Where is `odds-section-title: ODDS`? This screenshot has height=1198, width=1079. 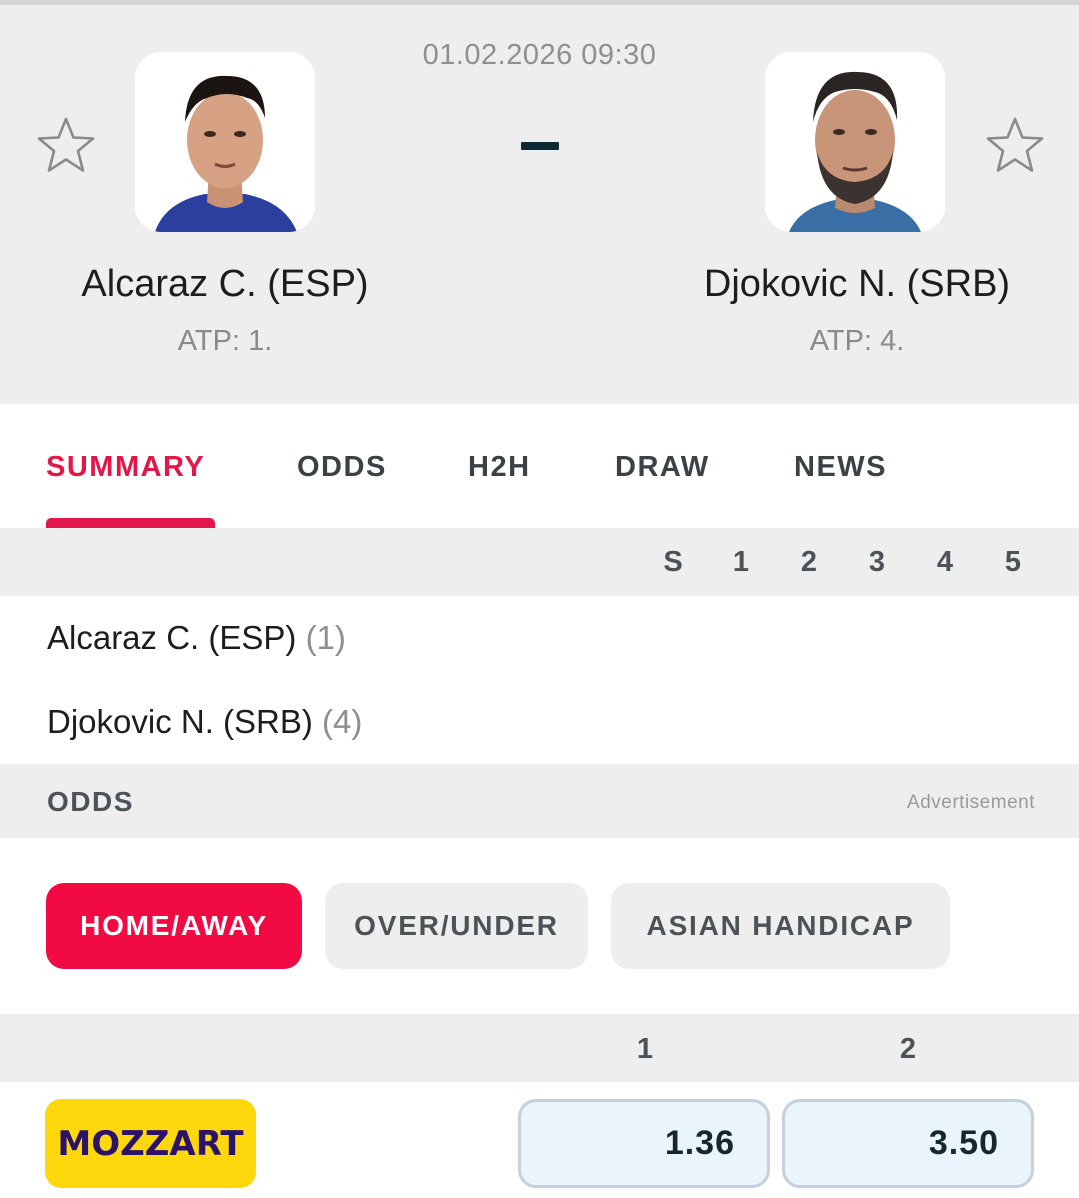 odds-section-title: ODDS is located at coordinates (90, 801).